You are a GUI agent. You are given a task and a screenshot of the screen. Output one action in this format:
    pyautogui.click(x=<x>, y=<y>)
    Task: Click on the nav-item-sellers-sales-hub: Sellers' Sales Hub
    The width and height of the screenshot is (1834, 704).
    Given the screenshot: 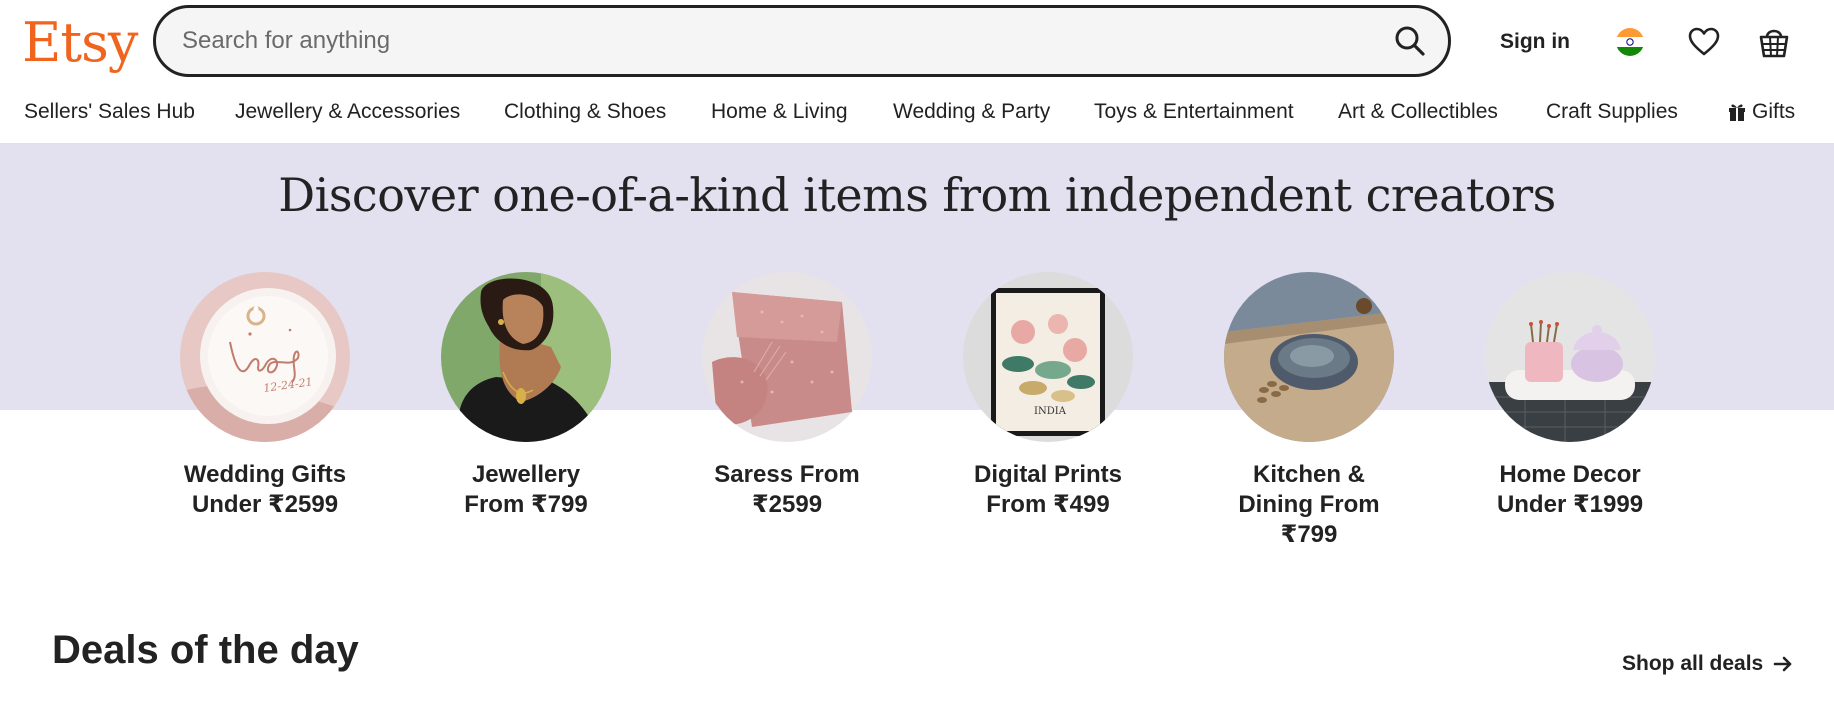 What is the action you would take?
    pyautogui.click(x=109, y=112)
    